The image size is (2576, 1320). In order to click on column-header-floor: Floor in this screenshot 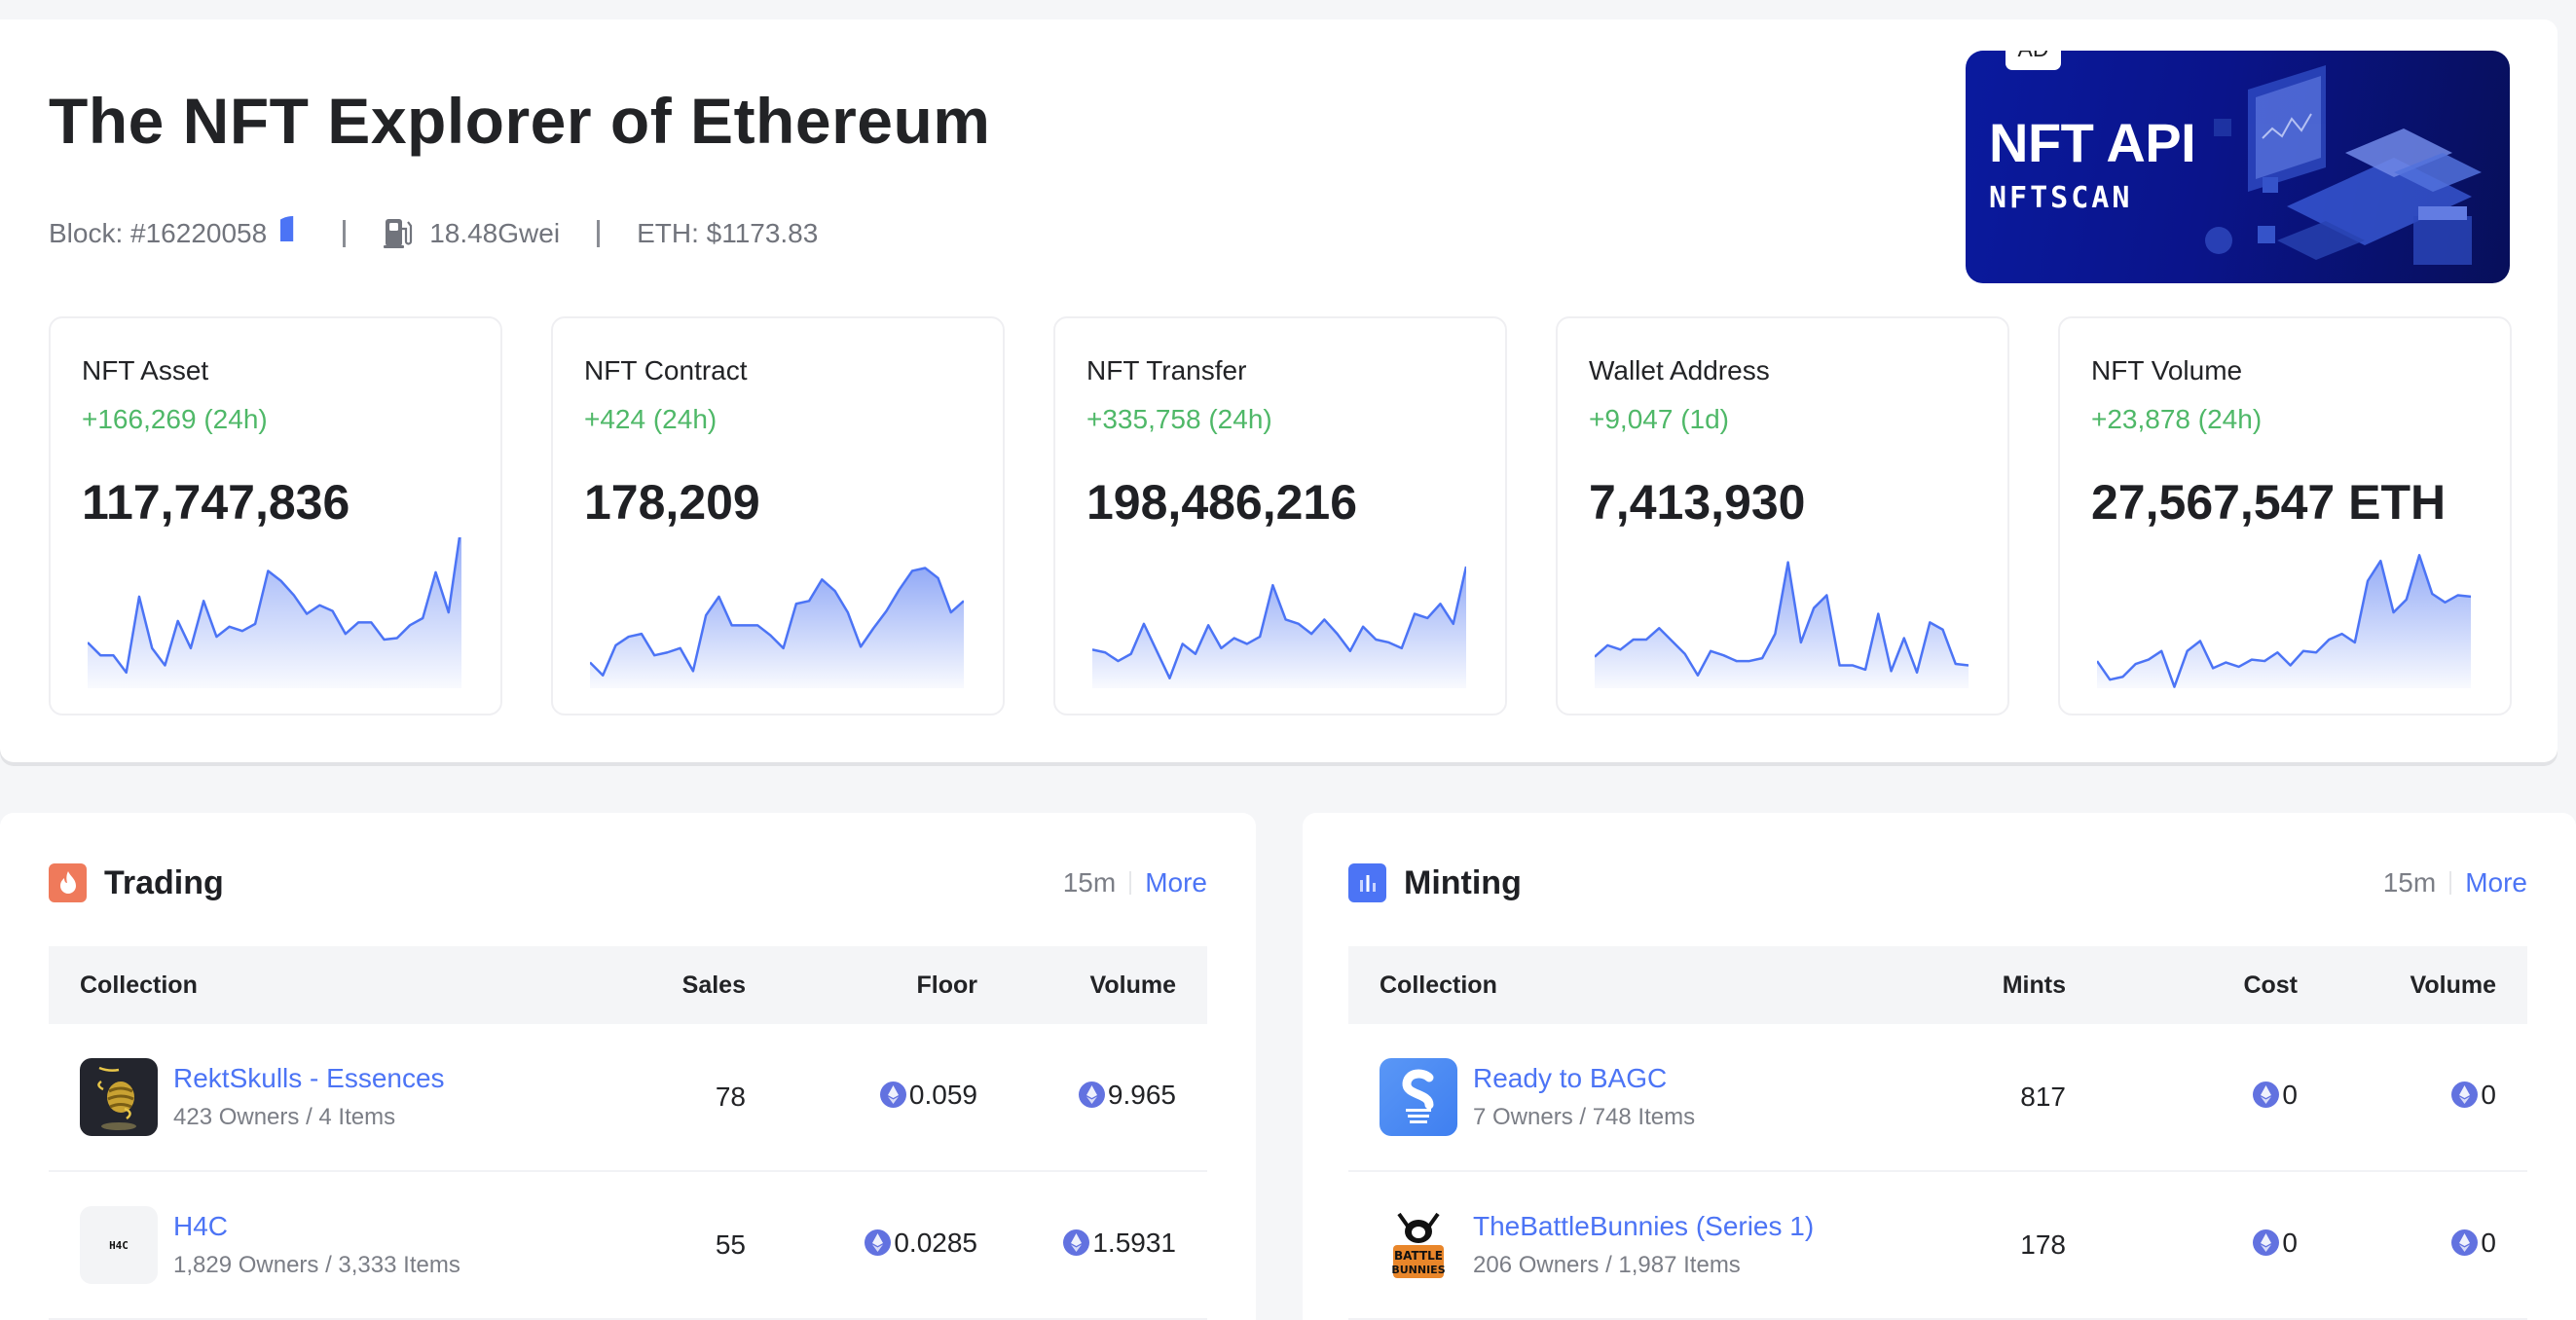, I will do `click(947, 985)`.